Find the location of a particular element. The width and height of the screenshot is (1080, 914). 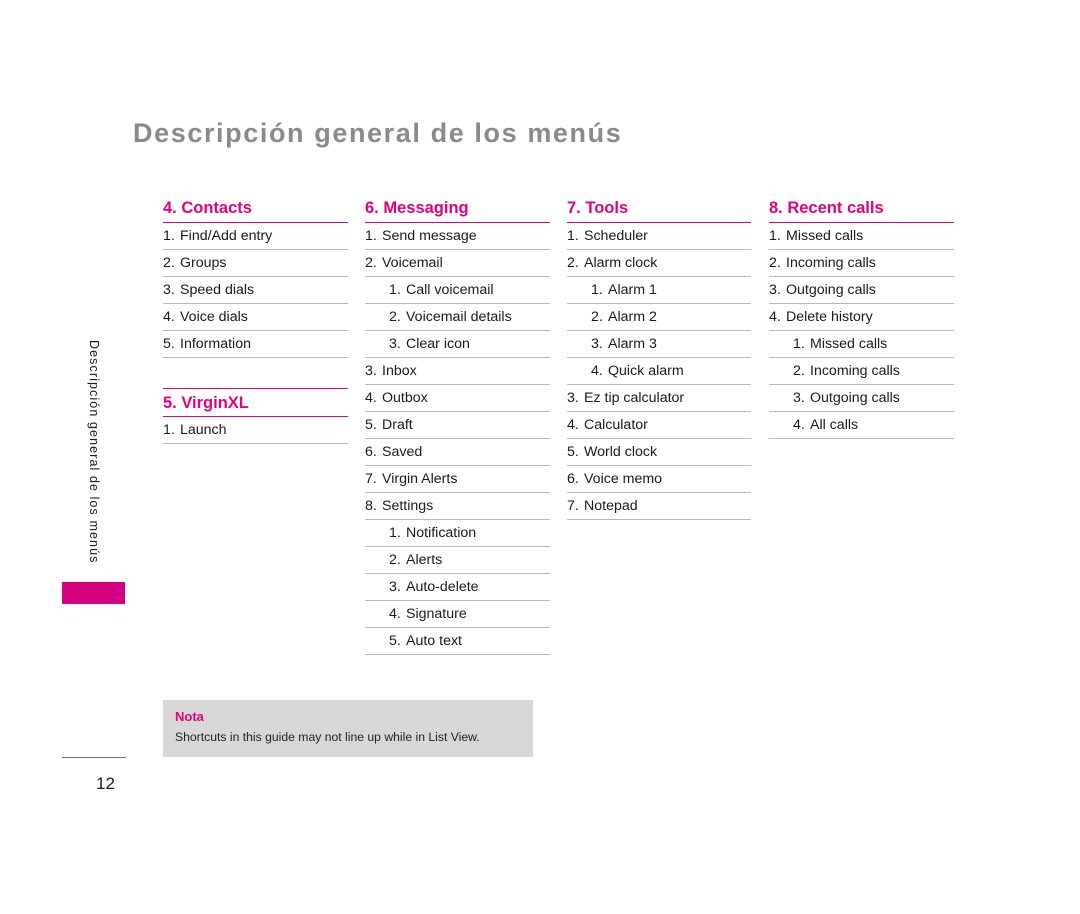

menu-item-label: Virgin Alerts is located at coordinates (420, 478).